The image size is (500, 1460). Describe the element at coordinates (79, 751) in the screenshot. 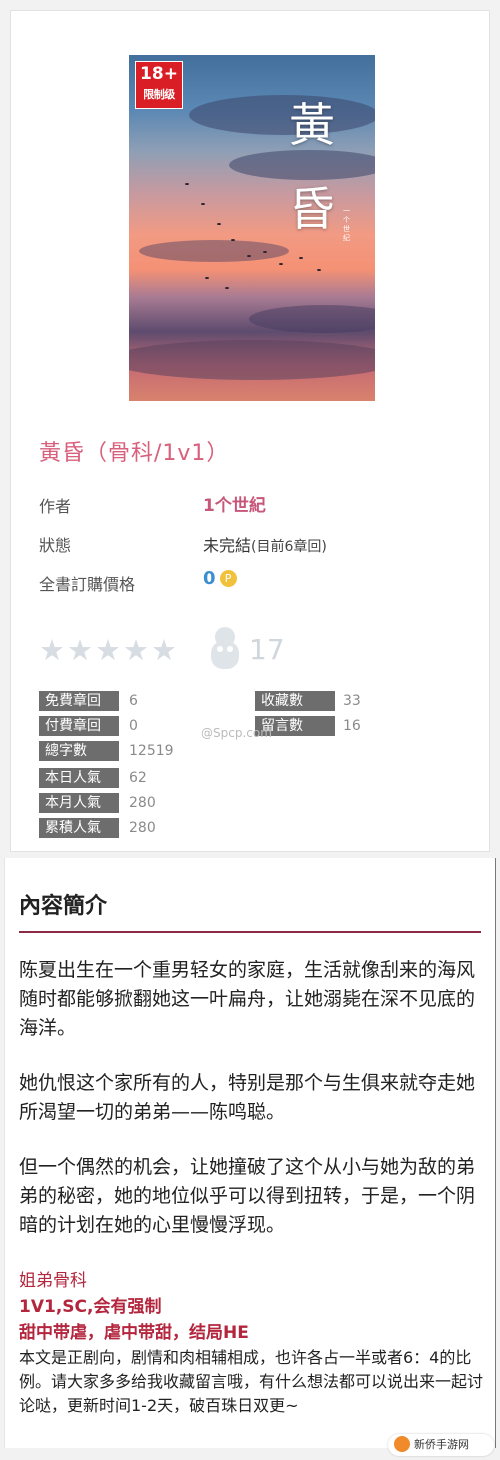

I see `word-count-label: 總字數` at that location.